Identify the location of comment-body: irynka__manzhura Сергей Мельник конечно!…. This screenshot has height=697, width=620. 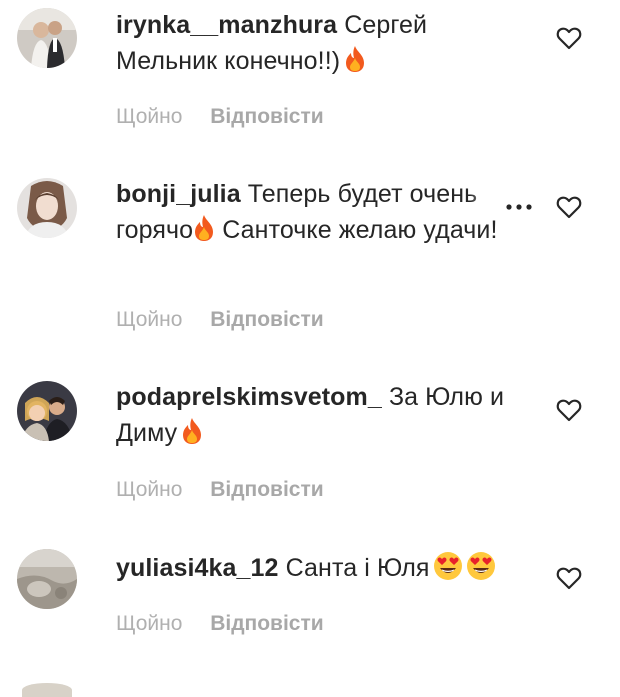
(311, 43).